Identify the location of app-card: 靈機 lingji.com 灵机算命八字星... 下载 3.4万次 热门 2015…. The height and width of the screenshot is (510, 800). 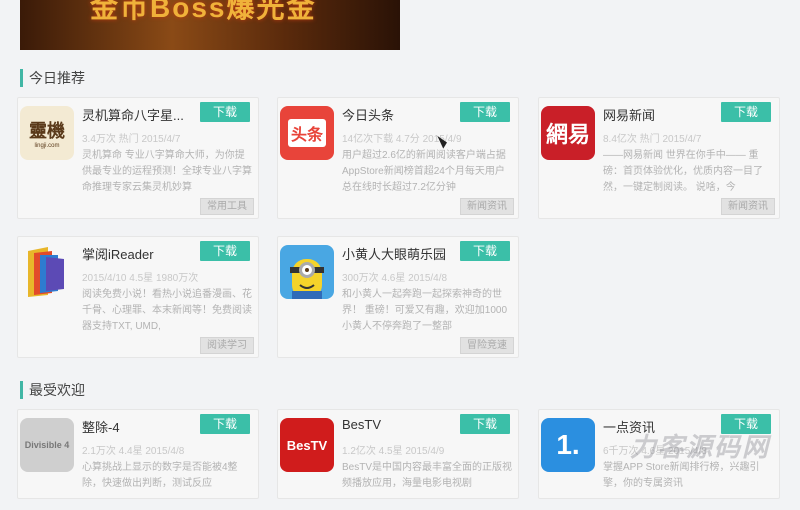
(138, 158).